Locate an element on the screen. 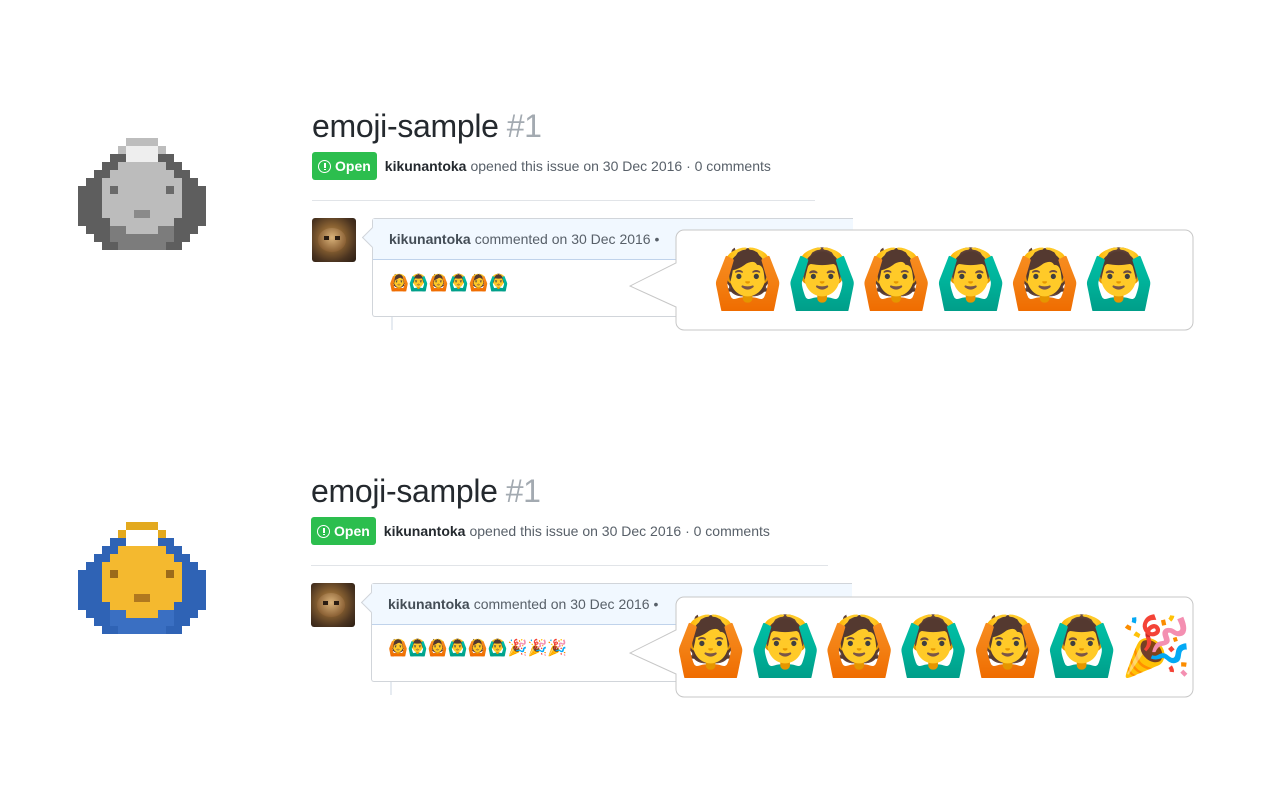 This screenshot has height=800, width=1280. color-emoji-icon is located at coordinates (142, 578).